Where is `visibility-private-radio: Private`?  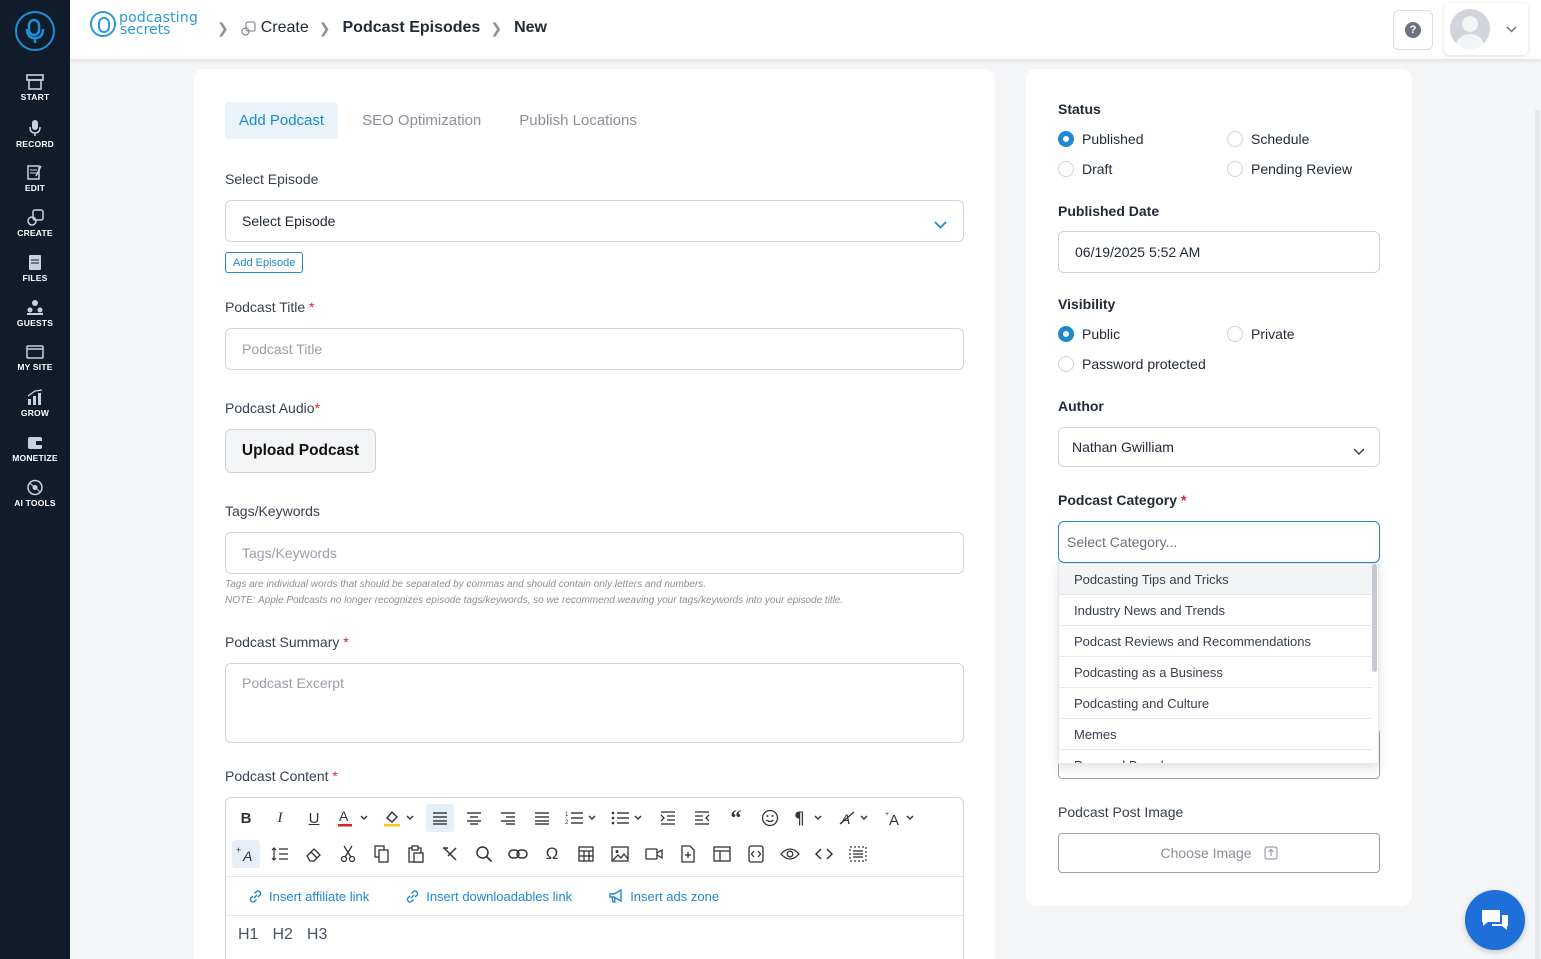 visibility-private-radio: Private is located at coordinates (1261, 334).